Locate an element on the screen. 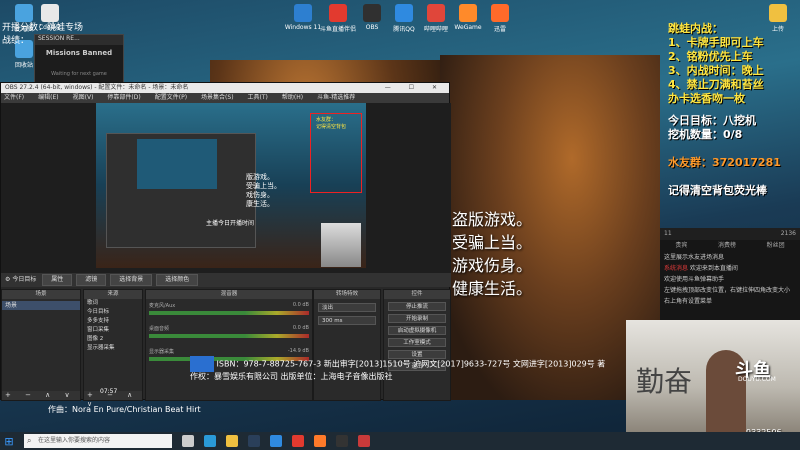 The width and height of the screenshot is (800, 450). preview-canvas: 版游戏。 受骗上当。 戏伤身。 康生活。 主播今日开播时间 水友群： 记得清空背包 is located at coordinates (231, 185).